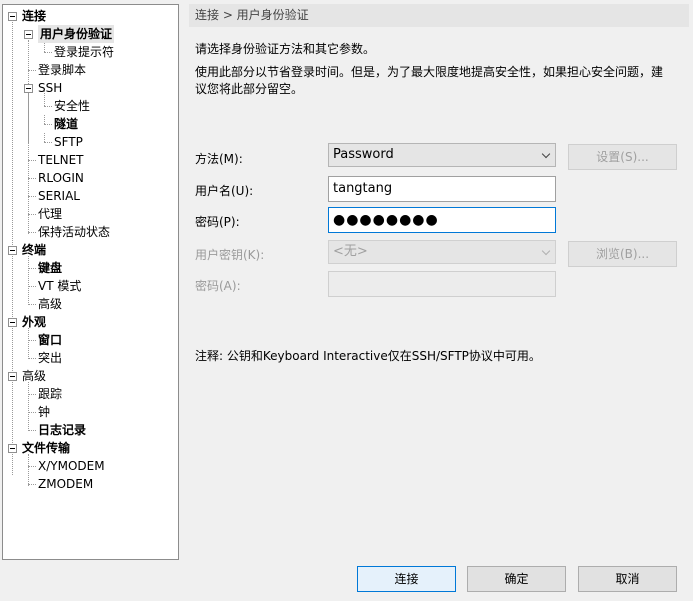 The height and width of the screenshot is (601, 693). Describe the element at coordinates (219, 159) in the screenshot. I see `method-label: 方法(M):` at that location.